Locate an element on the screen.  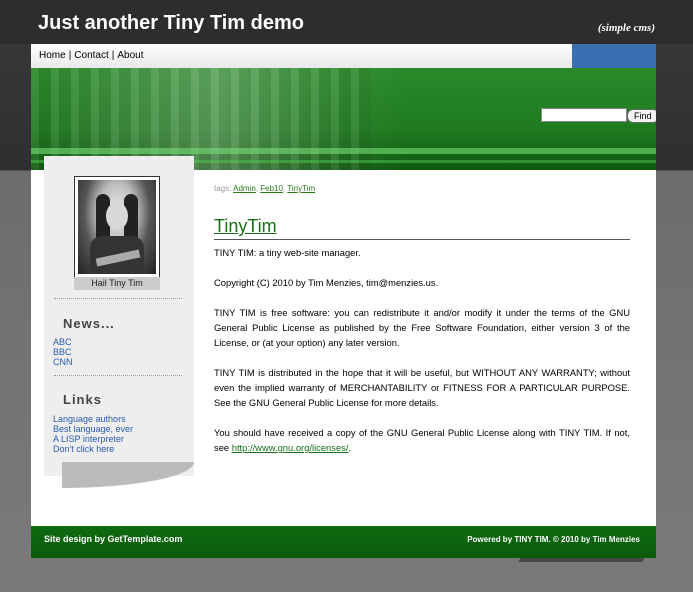
tag-tinytim: TinyTim is located at coordinates (301, 188).